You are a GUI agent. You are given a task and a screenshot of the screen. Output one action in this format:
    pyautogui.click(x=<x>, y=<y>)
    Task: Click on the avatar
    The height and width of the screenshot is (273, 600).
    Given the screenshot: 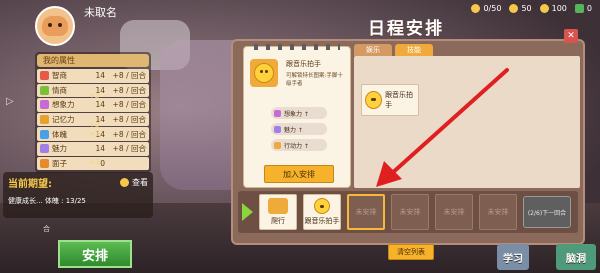 What is the action you would take?
    pyautogui.click(x=55, y=26)
    